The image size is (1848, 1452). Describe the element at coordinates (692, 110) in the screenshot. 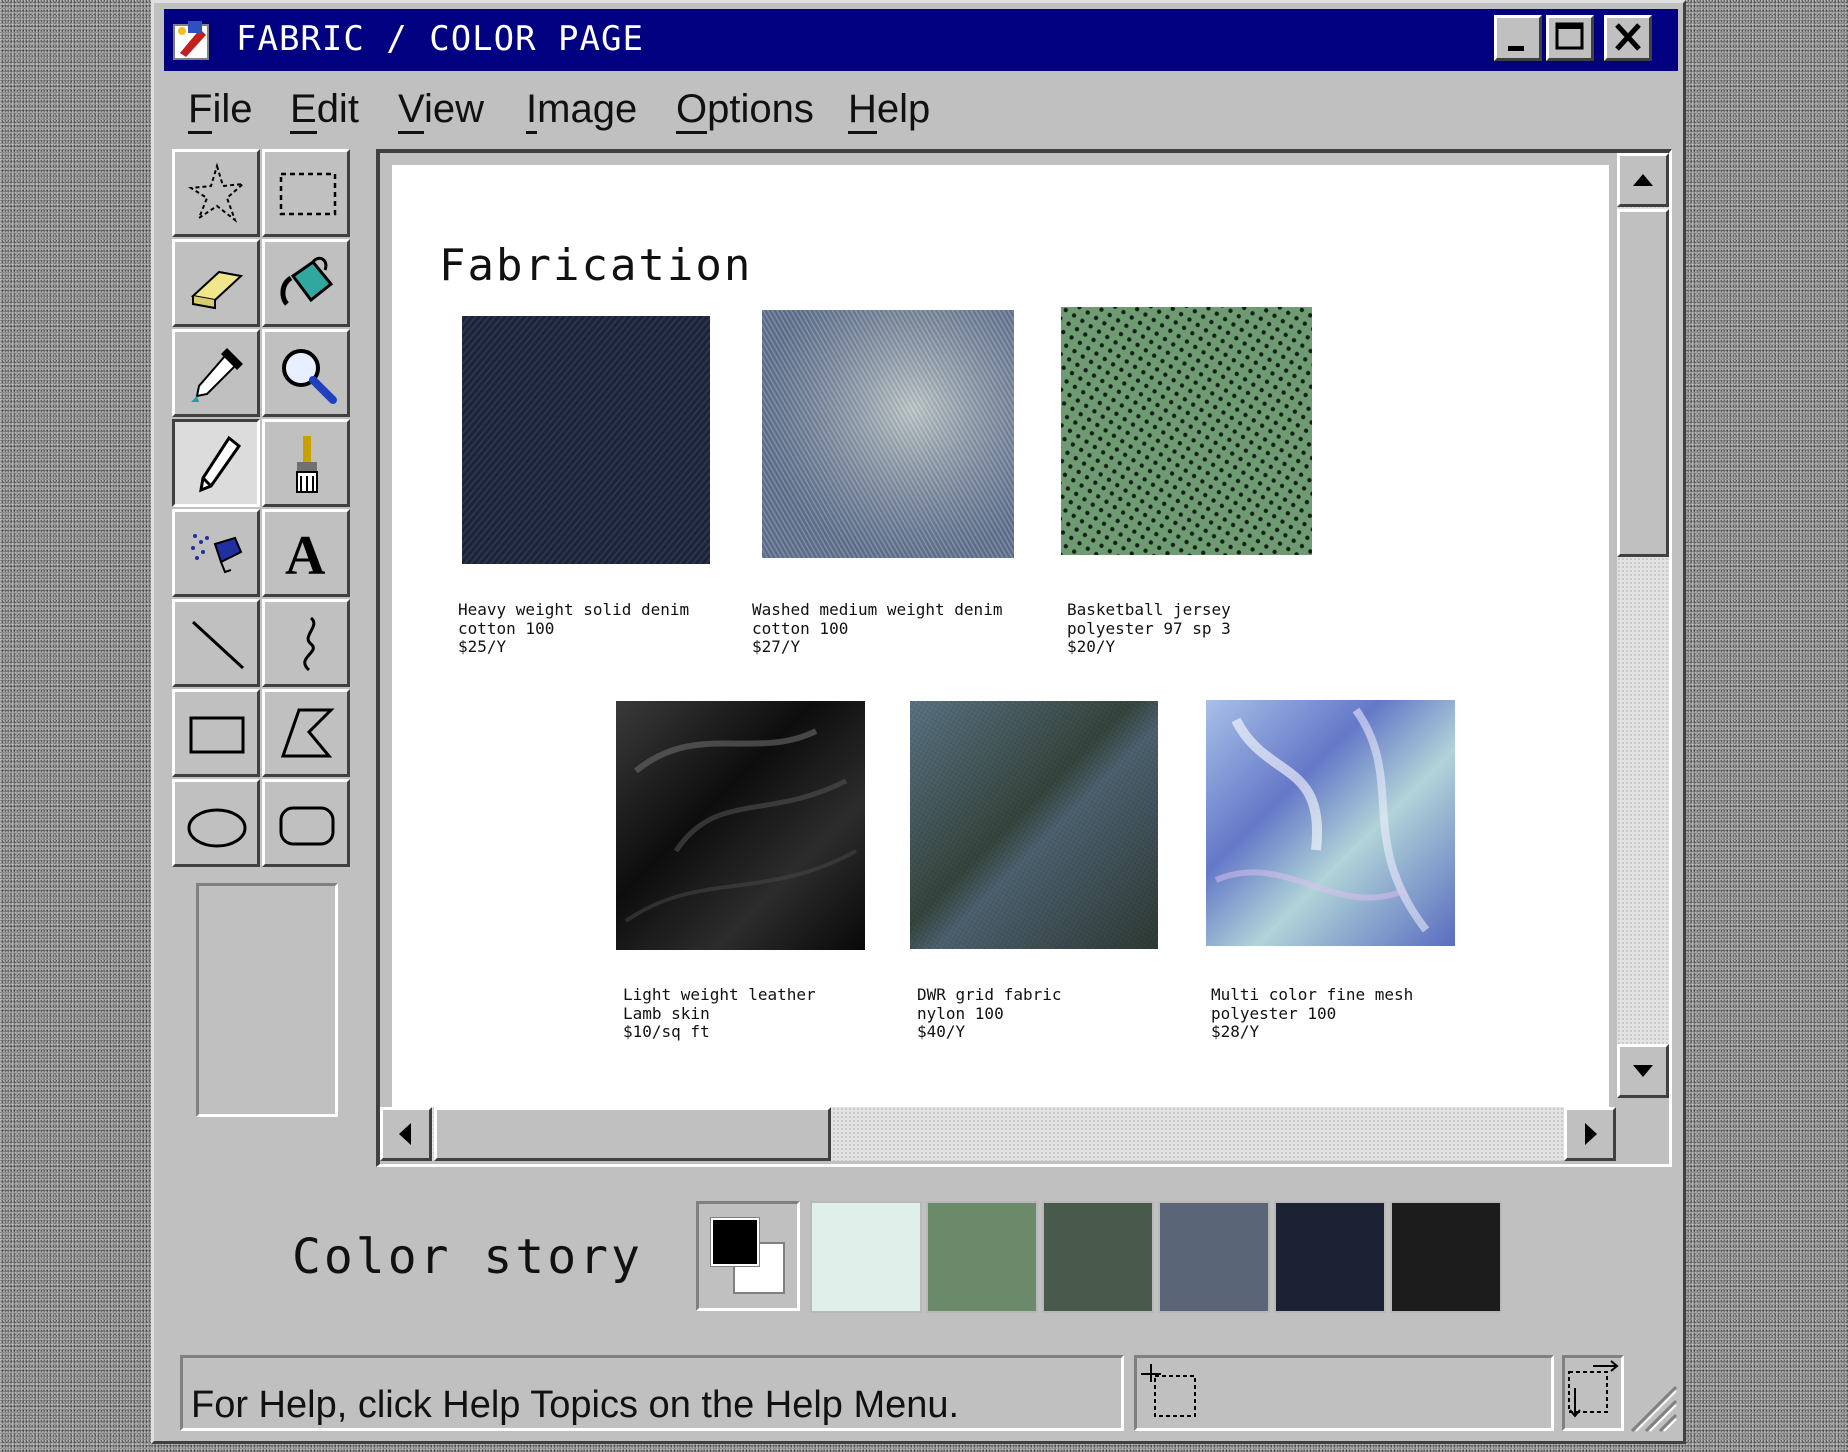

I see `menu-options-mnemonic: O` at that location.